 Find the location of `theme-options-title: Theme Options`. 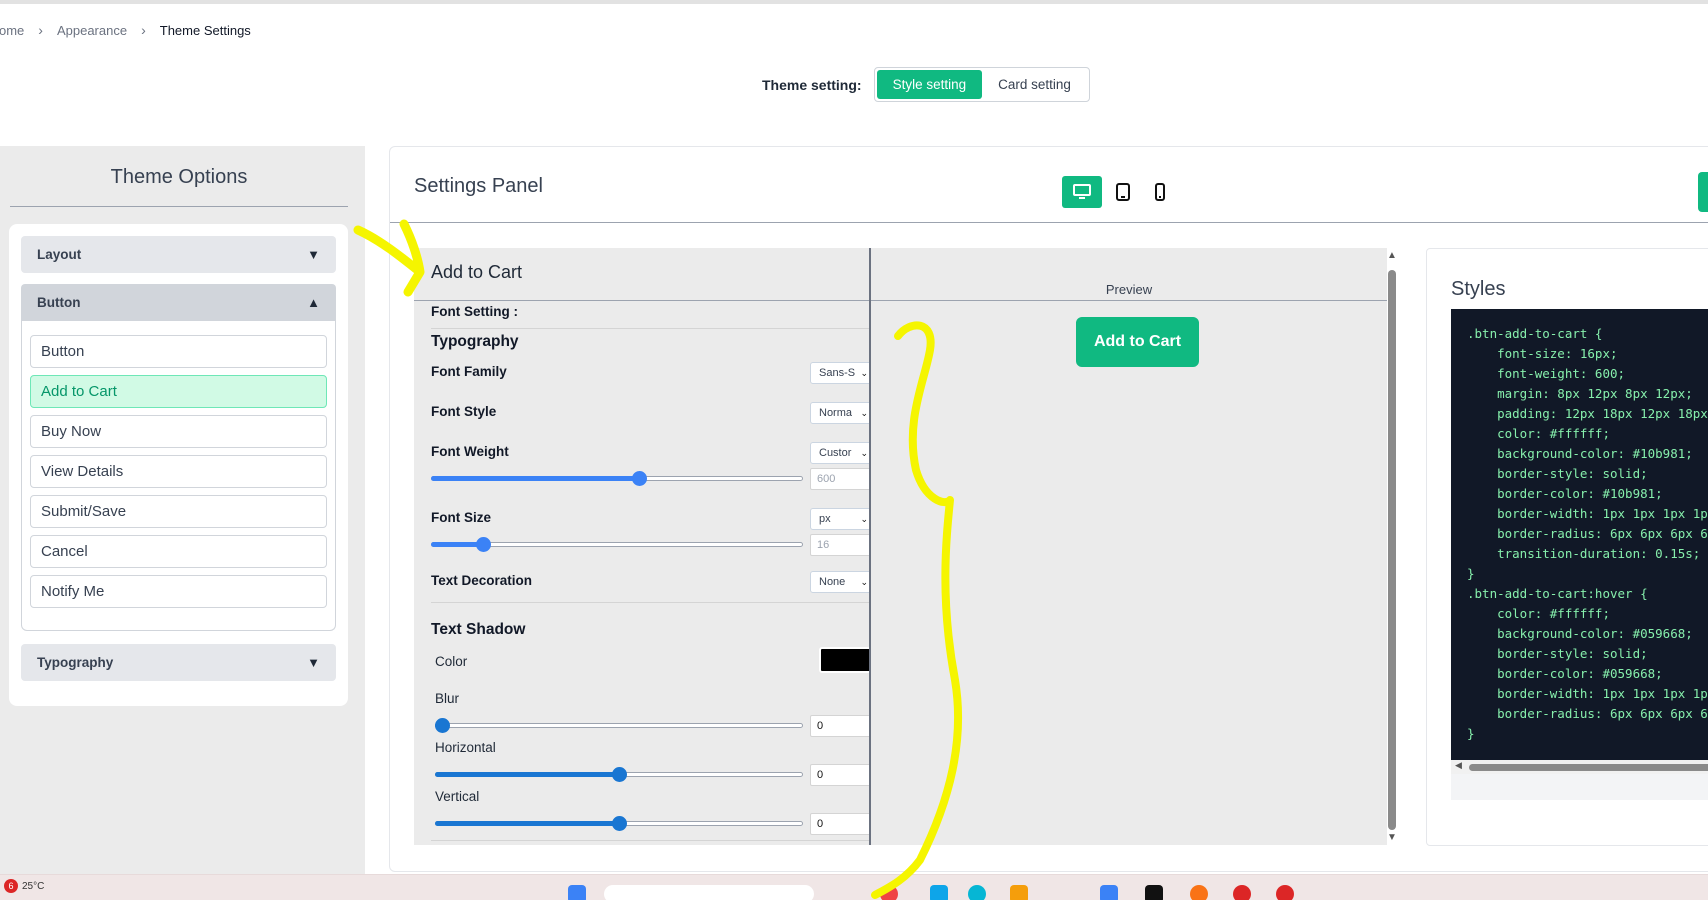

theme-options-title: Theme Options is located at coordinates (179, 177).